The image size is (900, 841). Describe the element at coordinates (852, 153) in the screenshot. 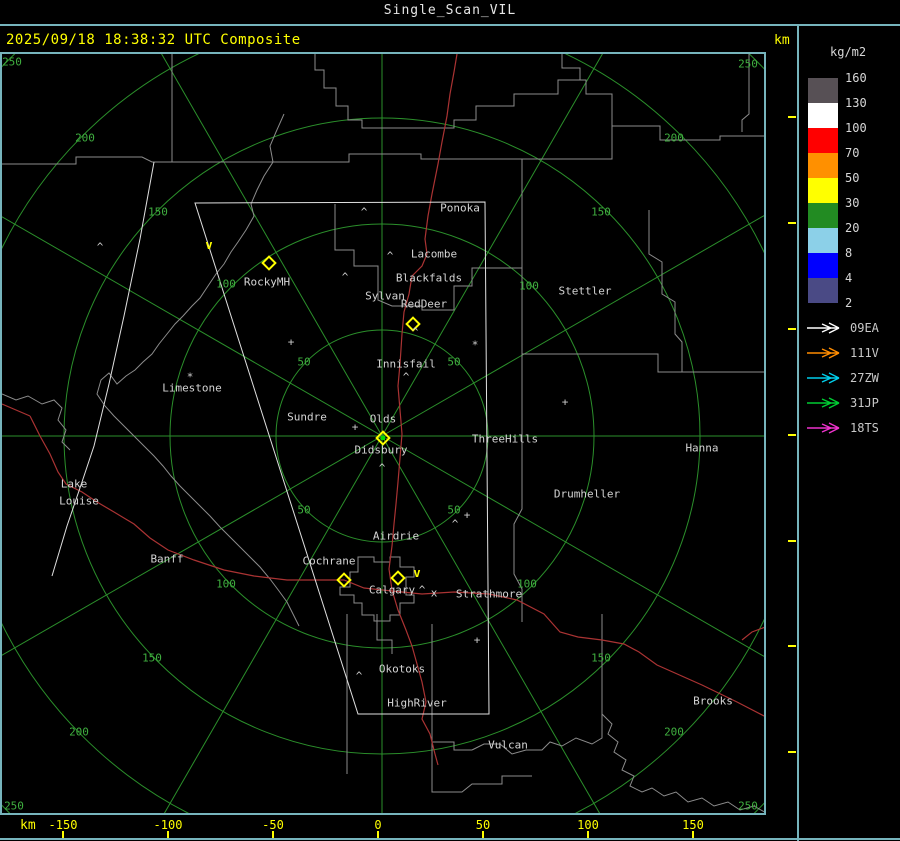

I see `colorbar-value-label: 70` at that location.